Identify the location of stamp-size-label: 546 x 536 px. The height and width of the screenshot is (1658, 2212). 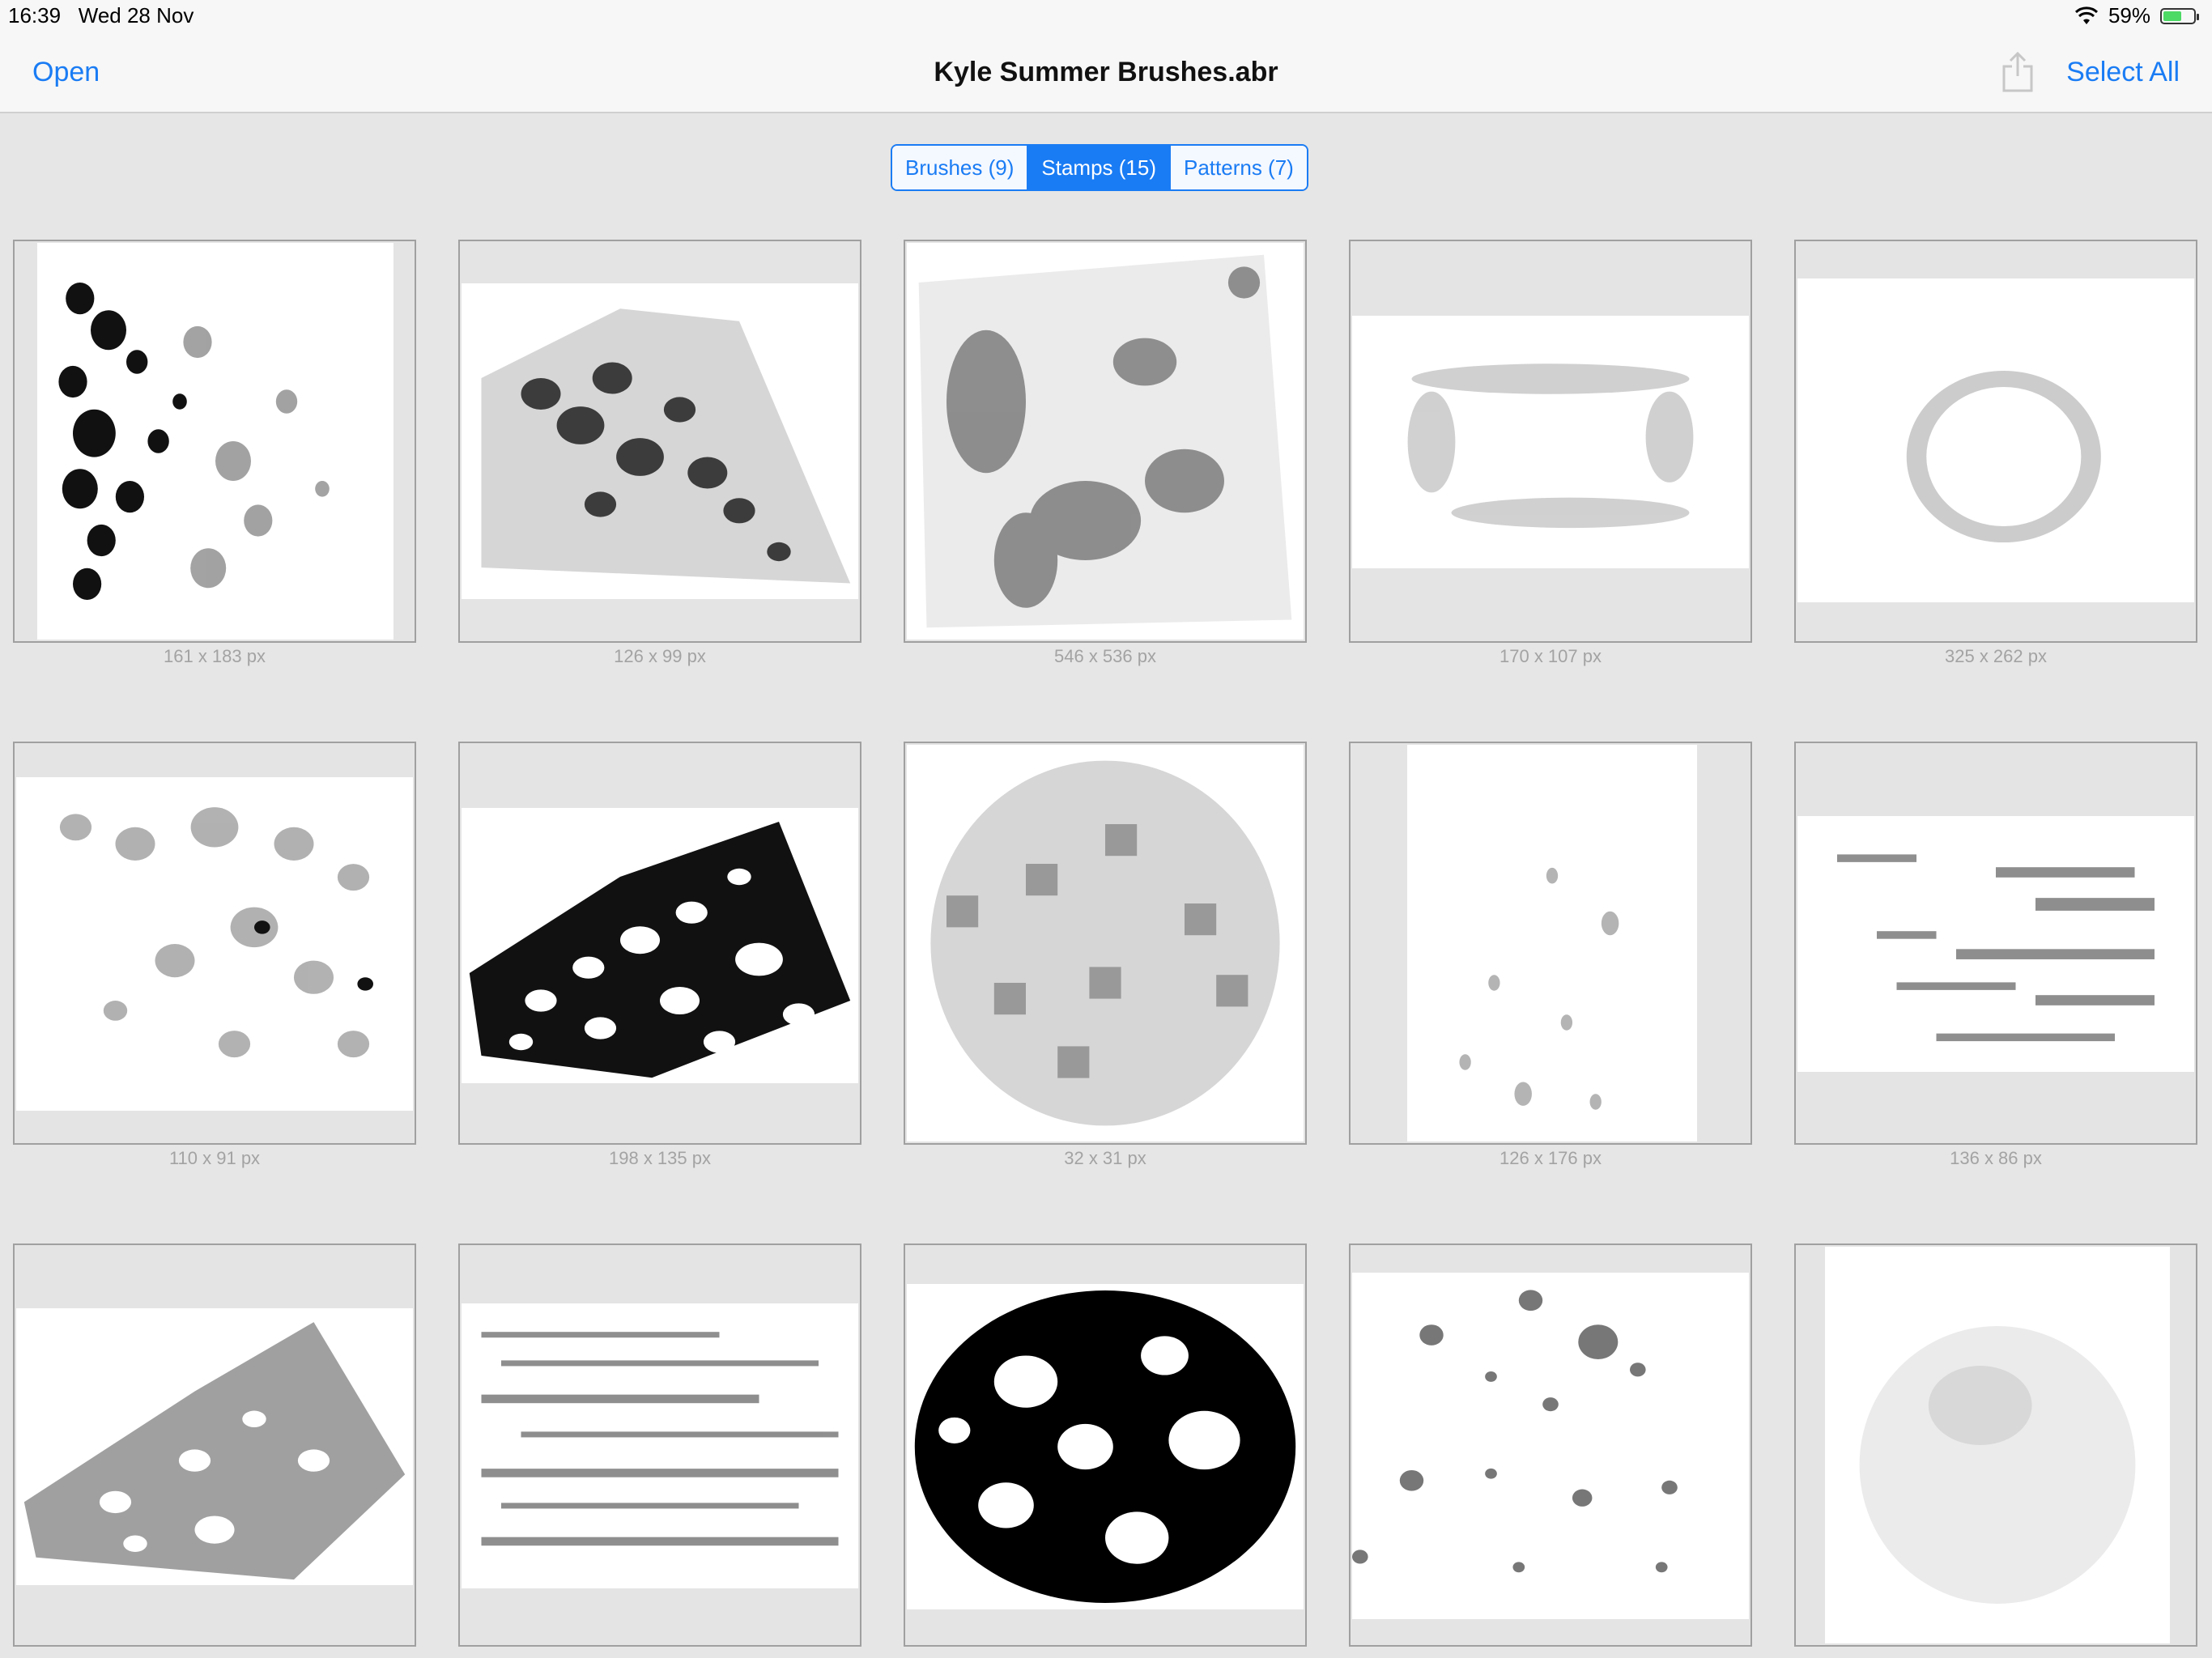
(1105, 656).